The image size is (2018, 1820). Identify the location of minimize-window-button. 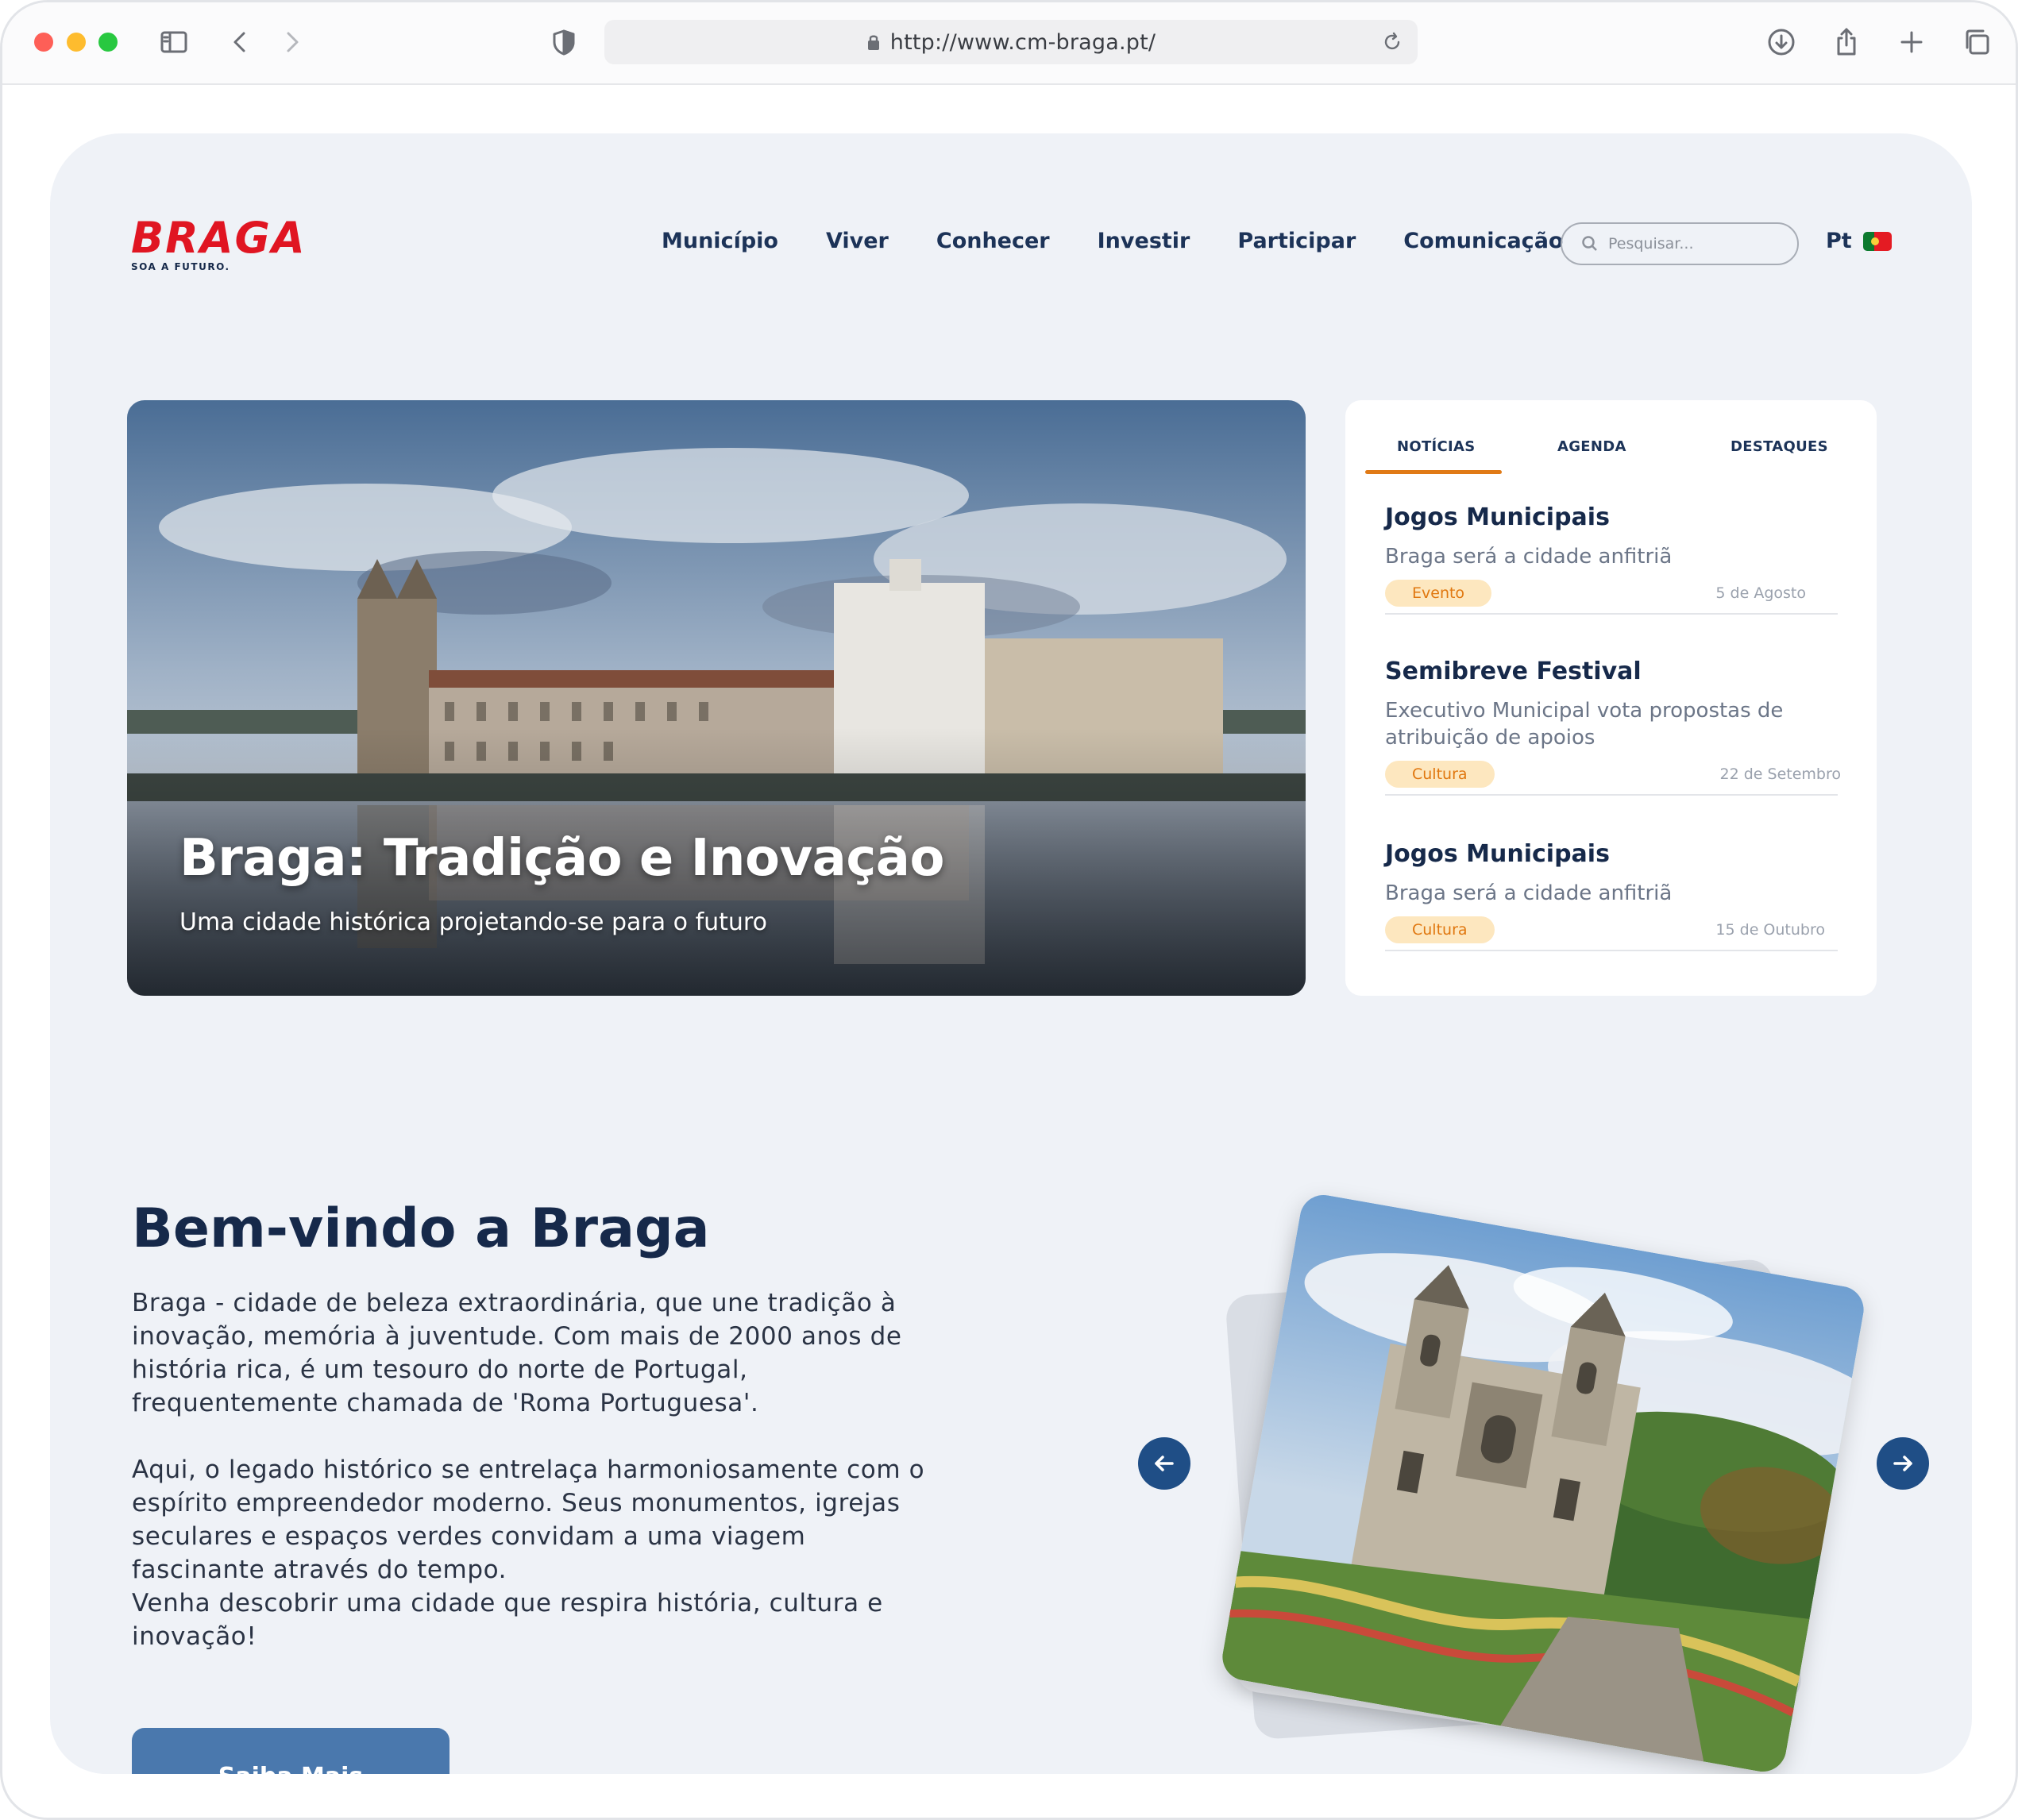
(76, 42).